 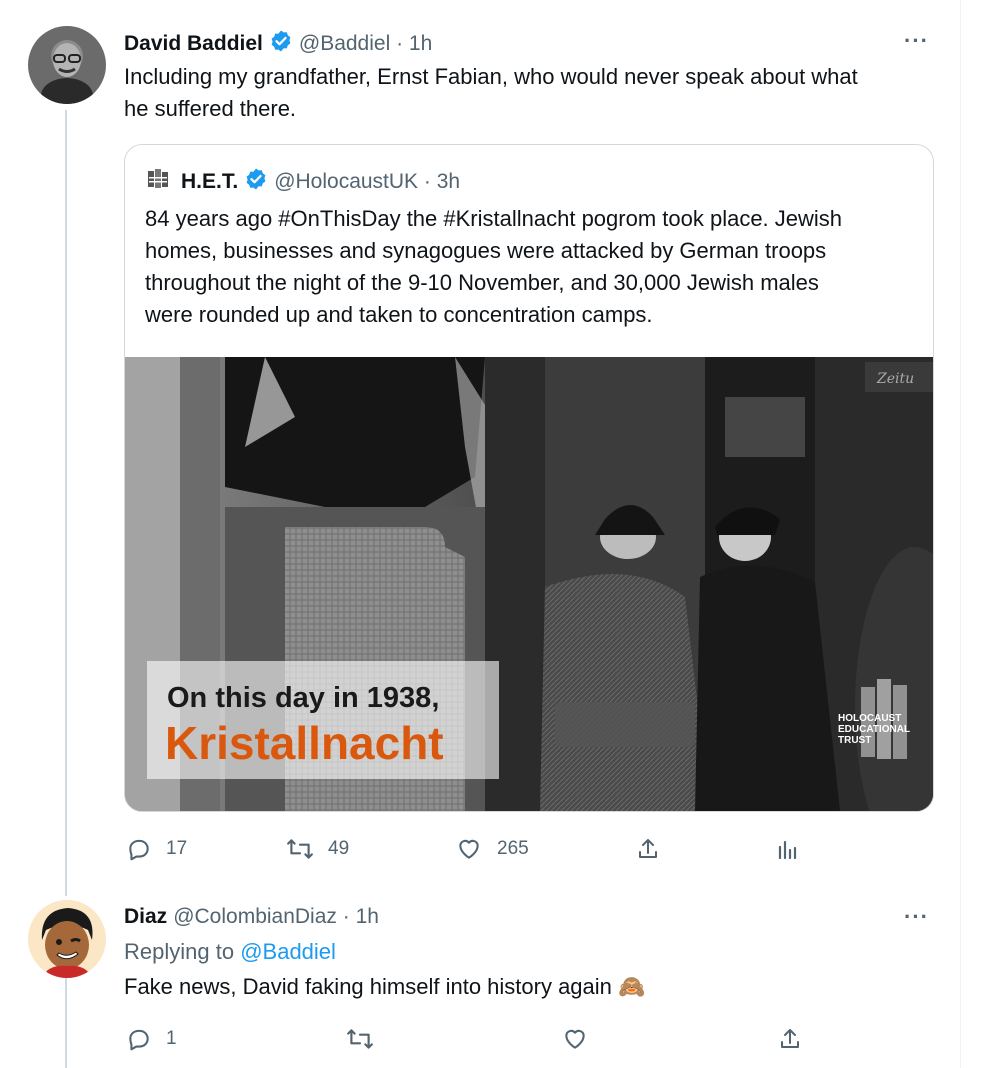 I want to click on tweet-header: David Baddiel @Baddiel · 1h, so click(x=278, y=44).